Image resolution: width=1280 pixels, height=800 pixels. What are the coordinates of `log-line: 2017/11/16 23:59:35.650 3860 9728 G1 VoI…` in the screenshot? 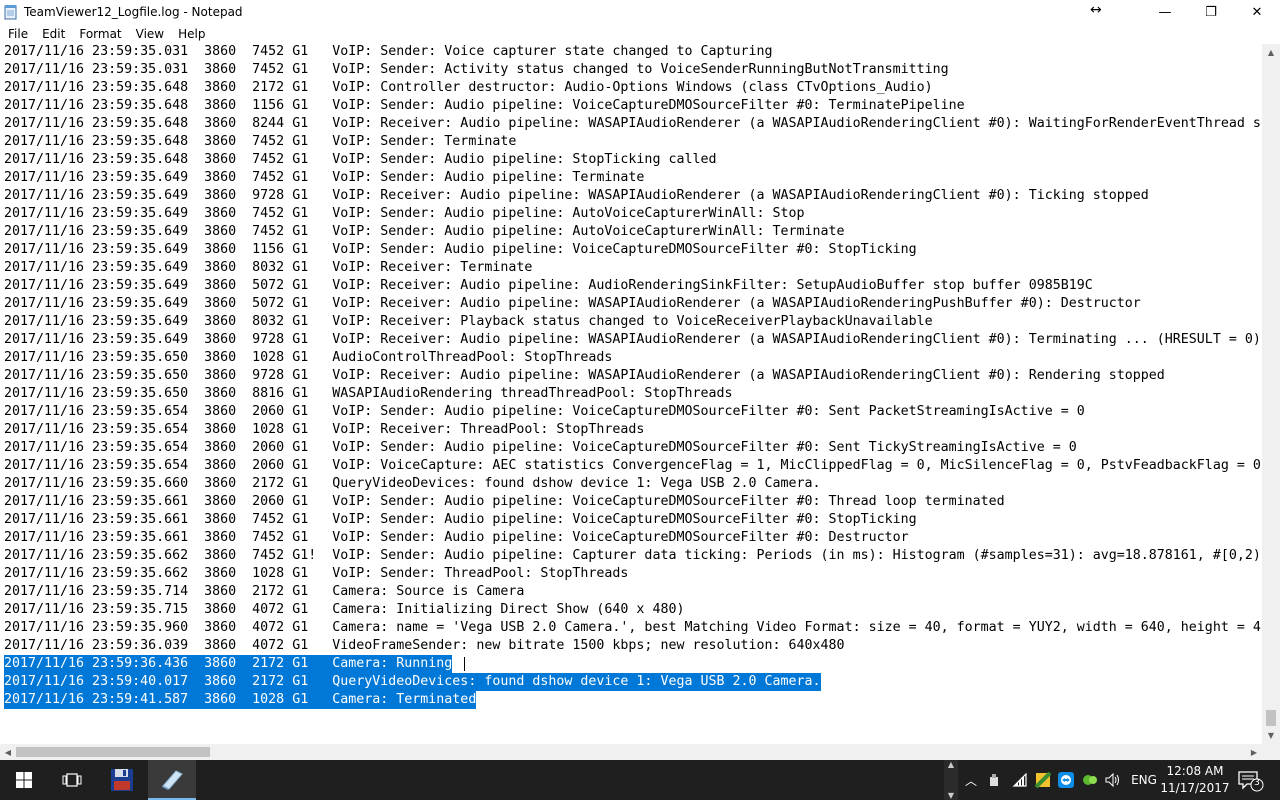 It's located at (584, 375).